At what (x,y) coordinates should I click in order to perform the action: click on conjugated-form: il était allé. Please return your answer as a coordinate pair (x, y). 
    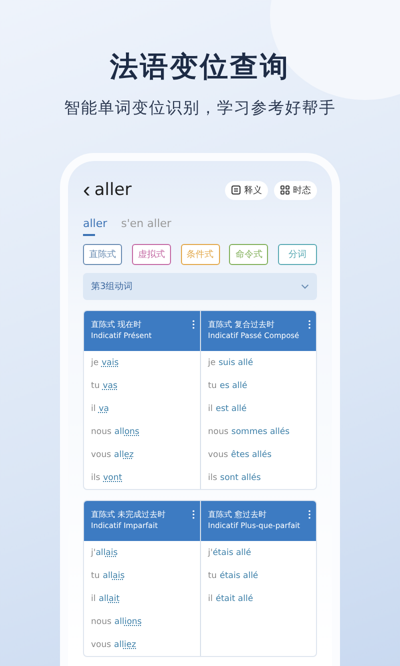
    Looking at the image, I should click on (230, 599).